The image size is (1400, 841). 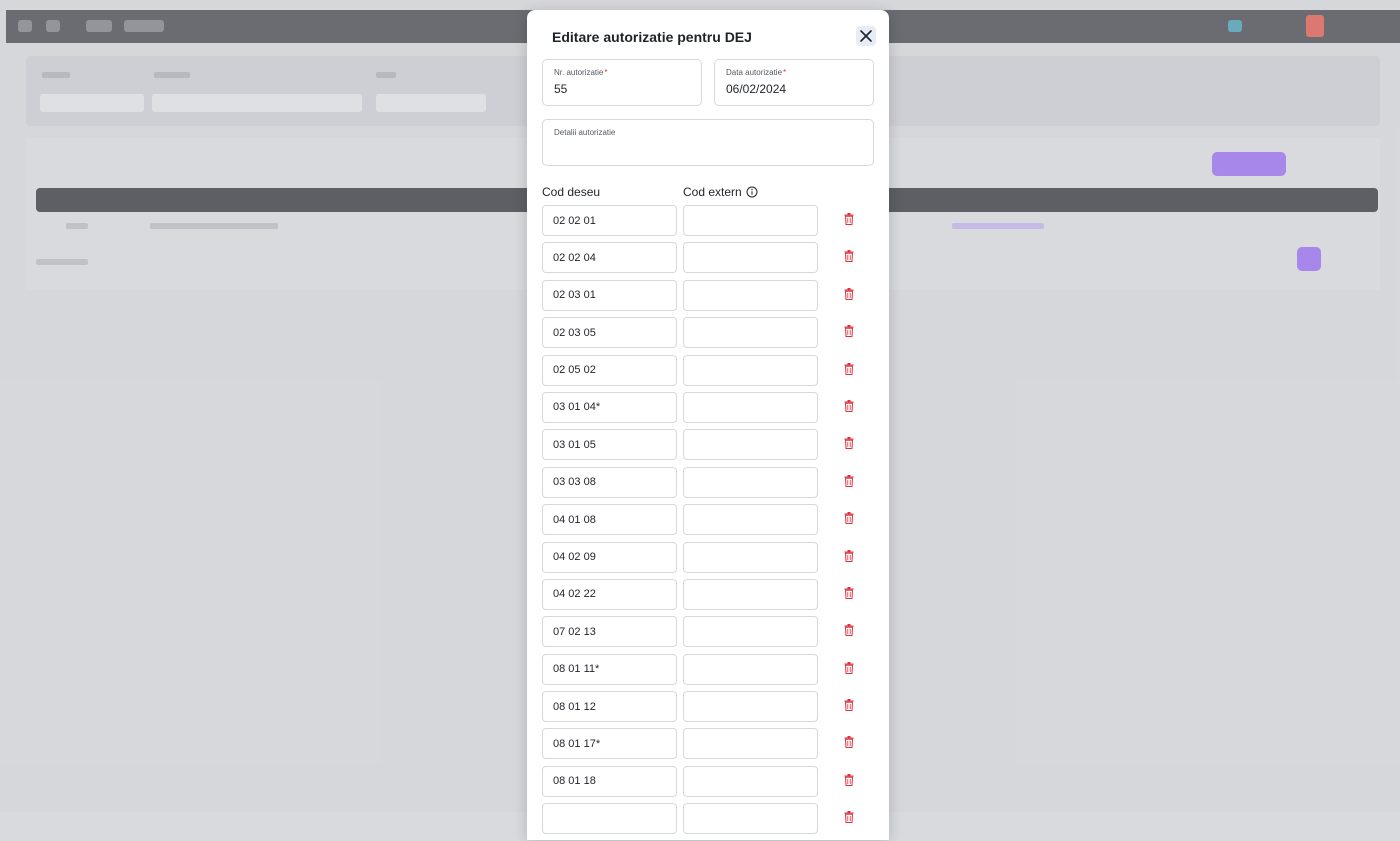 I want to click on data-autorizatie-label: Data autorizatie*, so click(x=756, y=72).